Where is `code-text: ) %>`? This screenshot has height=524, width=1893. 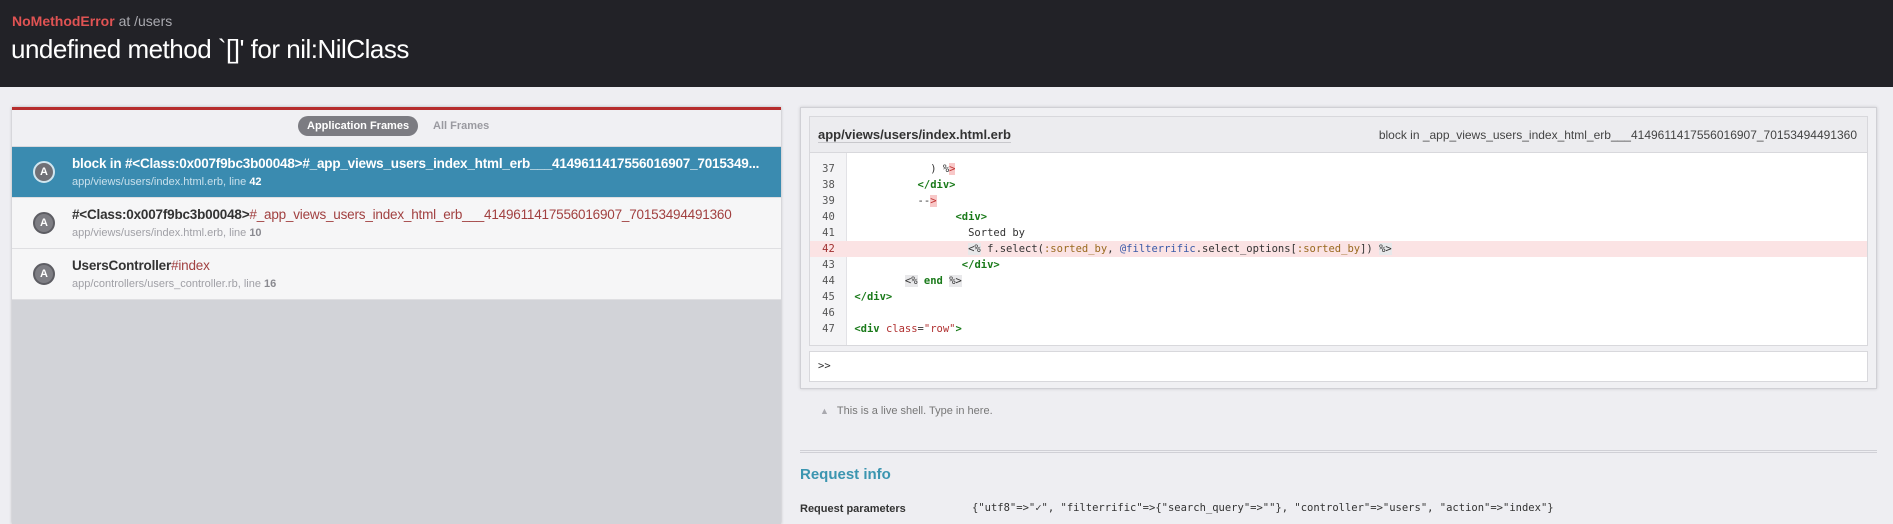
code-text: ) %> is located at coordinates (902, 169).